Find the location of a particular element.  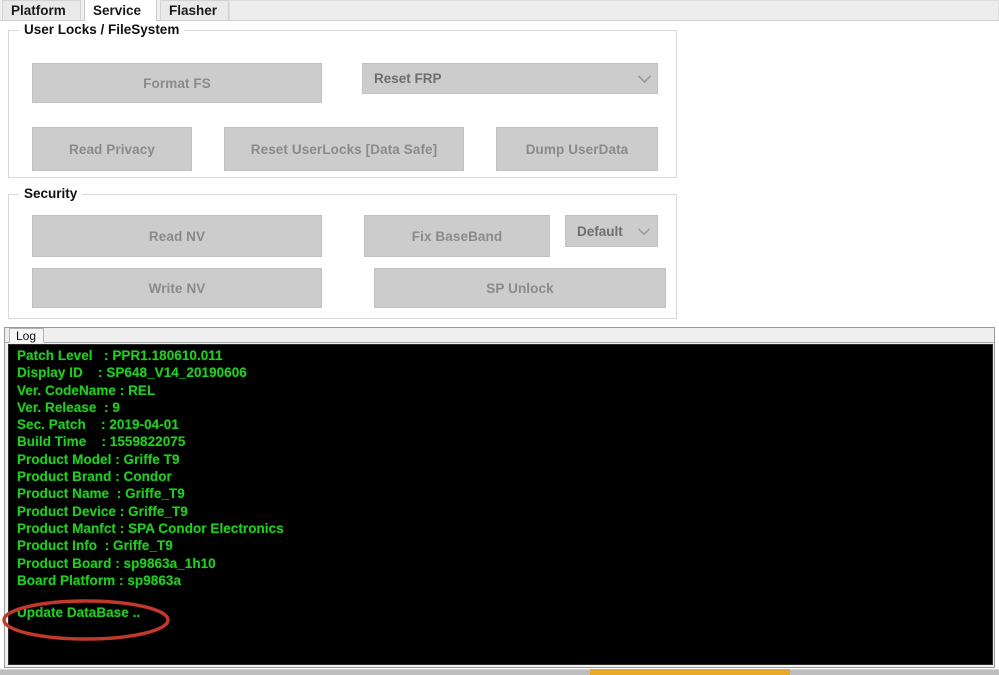

baseband-mode-combobox: Default is located at coordinates (611, 231).